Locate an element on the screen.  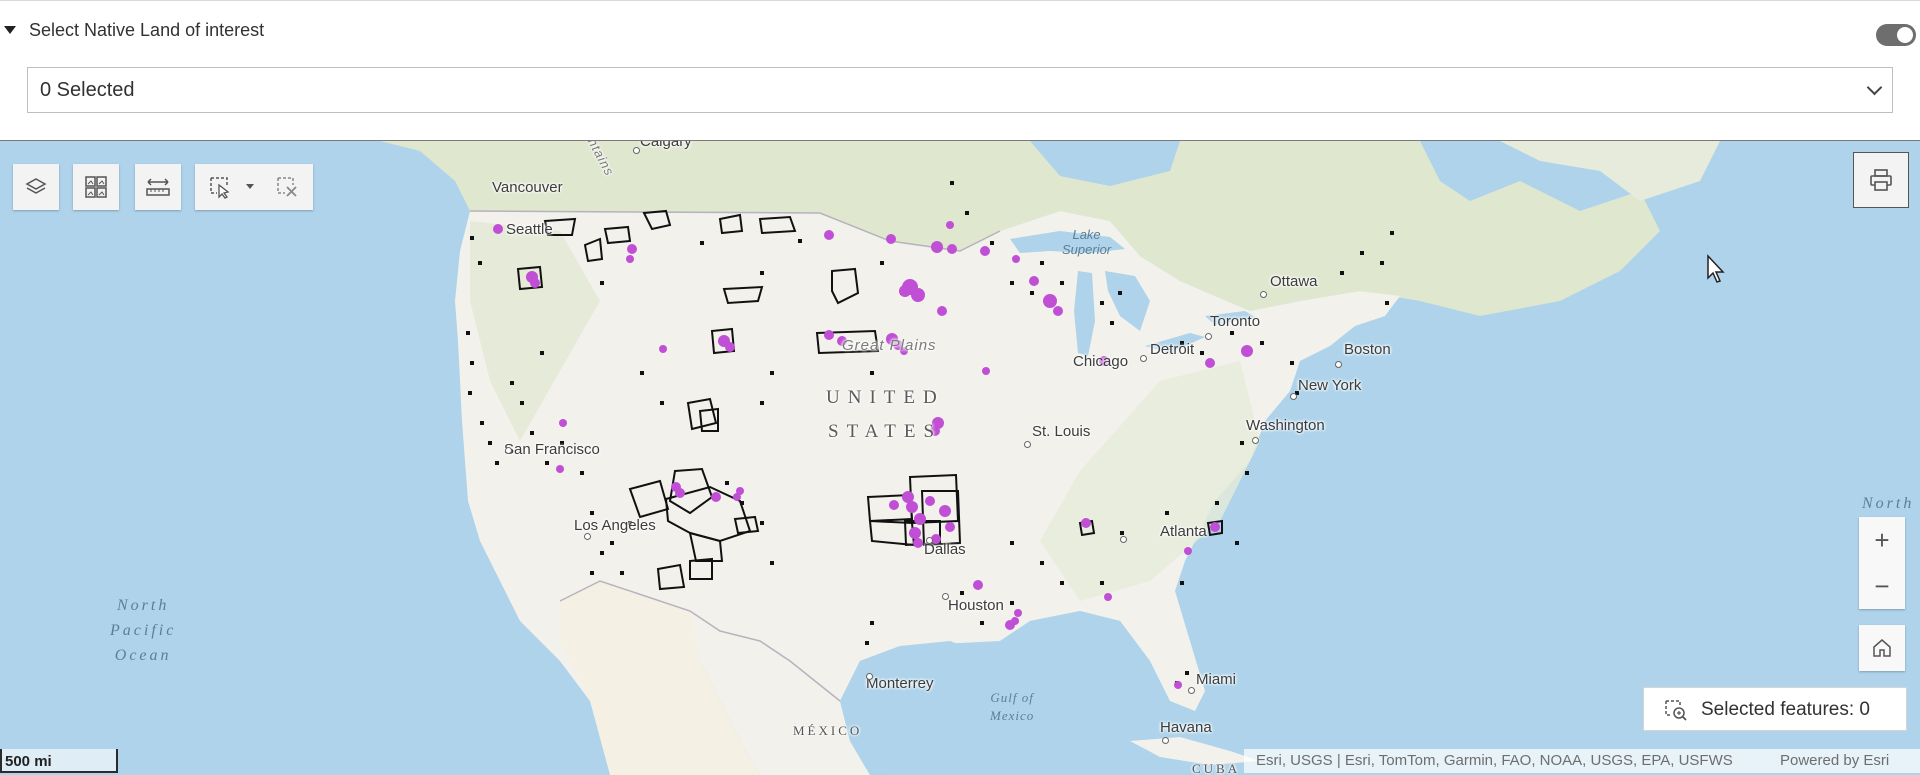
scale-bar: 500 mi is located at coordinates (59, 761).